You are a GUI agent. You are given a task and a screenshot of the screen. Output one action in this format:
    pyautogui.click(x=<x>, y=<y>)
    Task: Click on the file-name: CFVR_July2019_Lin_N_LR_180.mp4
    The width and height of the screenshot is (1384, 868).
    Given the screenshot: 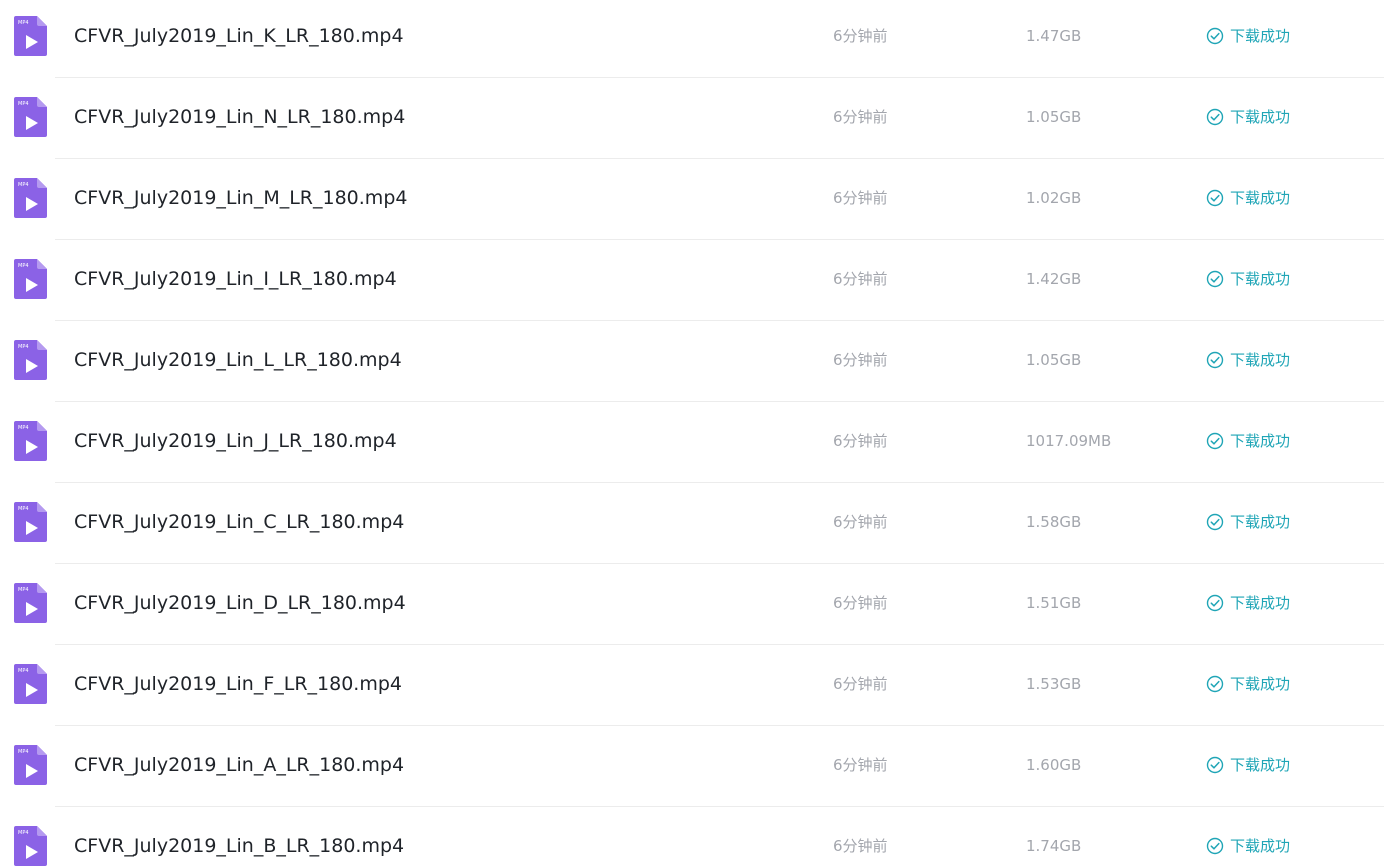 What is the action you would take?
    pyautogui.click(x=239, y=117)
    